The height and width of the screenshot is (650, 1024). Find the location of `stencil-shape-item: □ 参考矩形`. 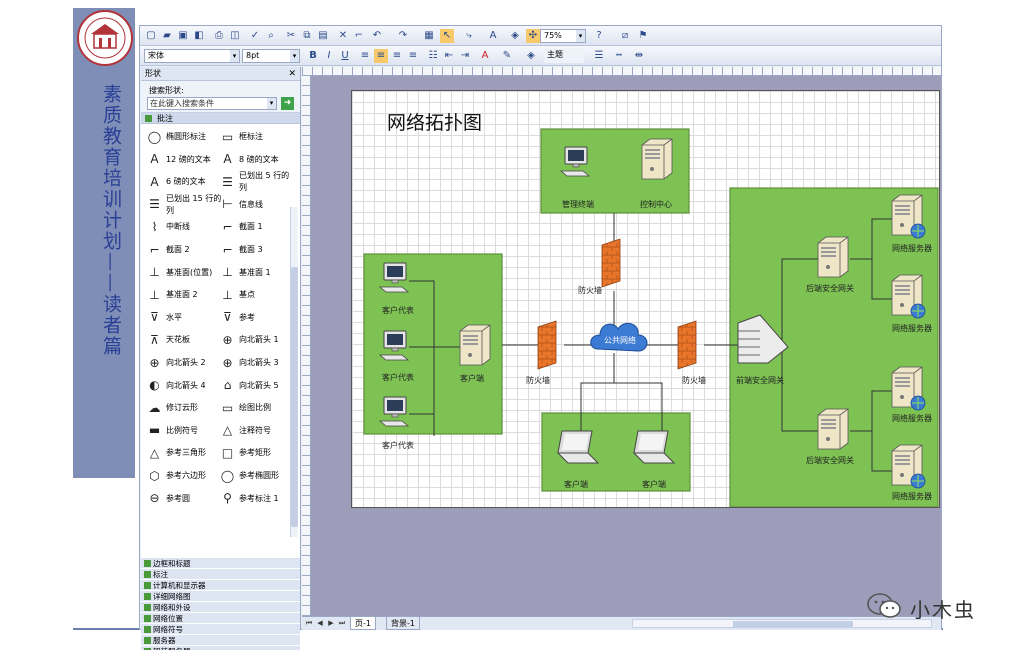

stencil-shape-item: □ 参考矩形 is located at coordinates (257, 453).